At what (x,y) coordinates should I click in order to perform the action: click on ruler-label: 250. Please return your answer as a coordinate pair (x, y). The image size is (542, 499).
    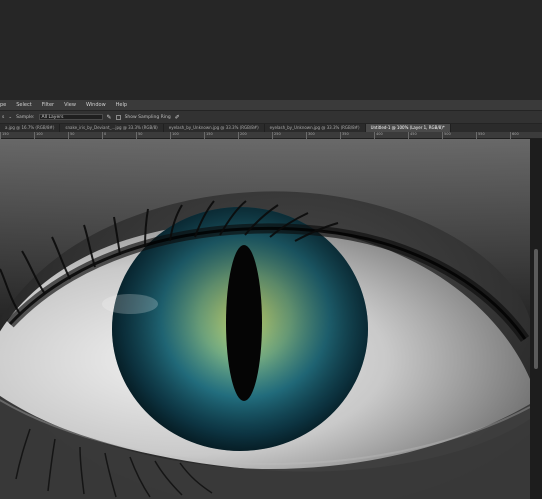
    Looking at the image, I should click on (277, 134).